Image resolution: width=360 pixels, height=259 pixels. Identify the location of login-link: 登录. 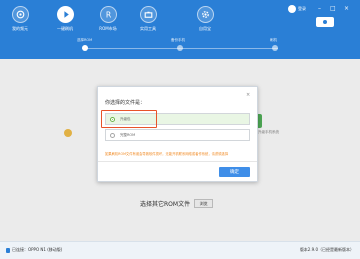
(302, 9).